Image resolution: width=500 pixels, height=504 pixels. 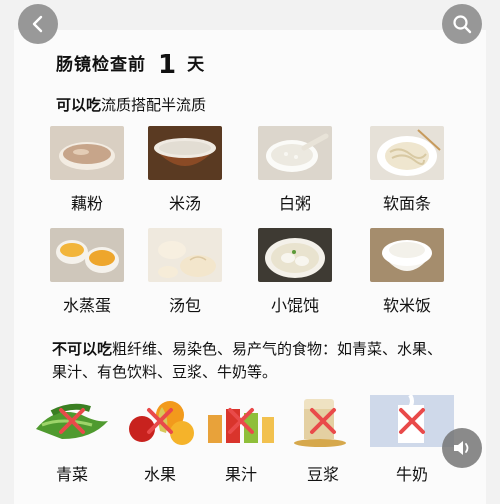 I want to click on food-label: 水果, so click(x=159, y=474).